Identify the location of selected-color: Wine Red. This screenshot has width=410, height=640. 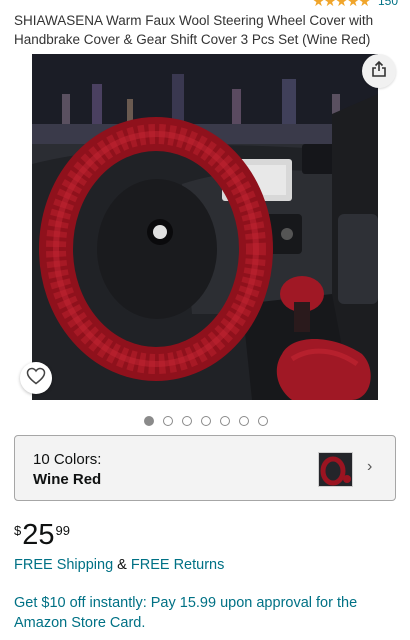
(67, 479).